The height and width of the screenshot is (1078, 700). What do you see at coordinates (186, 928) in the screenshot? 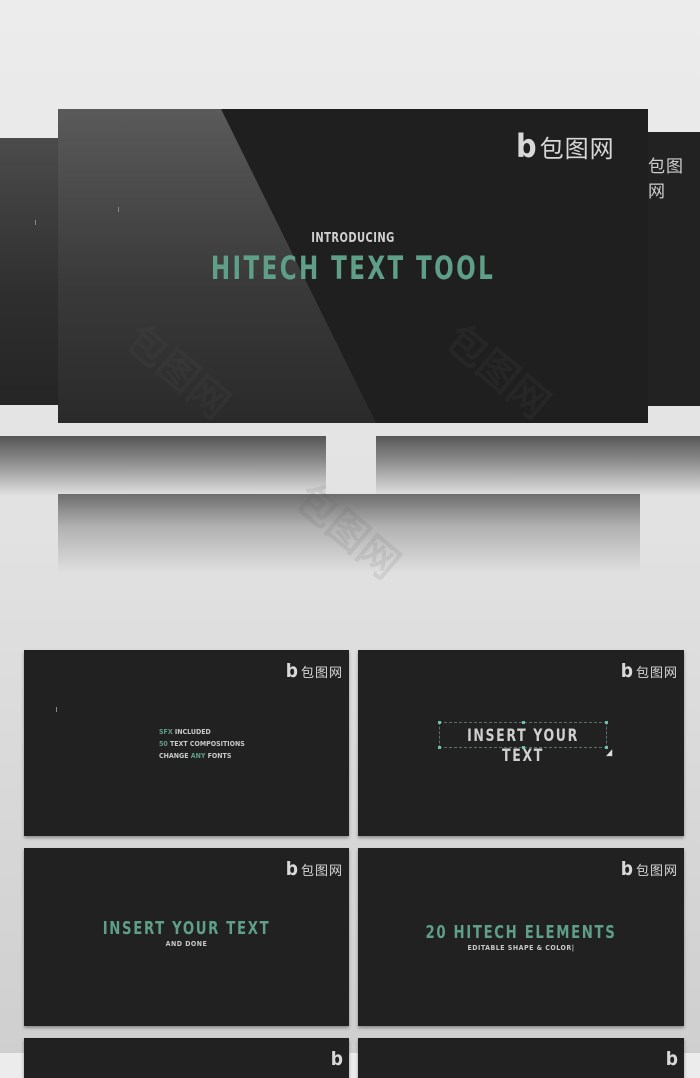
I see `panel-title: INSERT YOUR TEXT` at bounding box center [186, 928].